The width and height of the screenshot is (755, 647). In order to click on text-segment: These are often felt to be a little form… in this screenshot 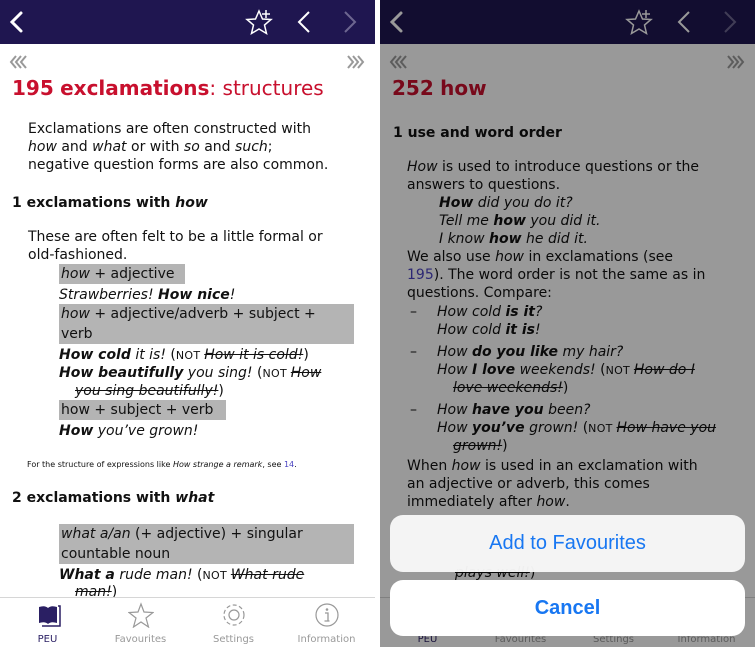, I will do `click(175, 237)`.